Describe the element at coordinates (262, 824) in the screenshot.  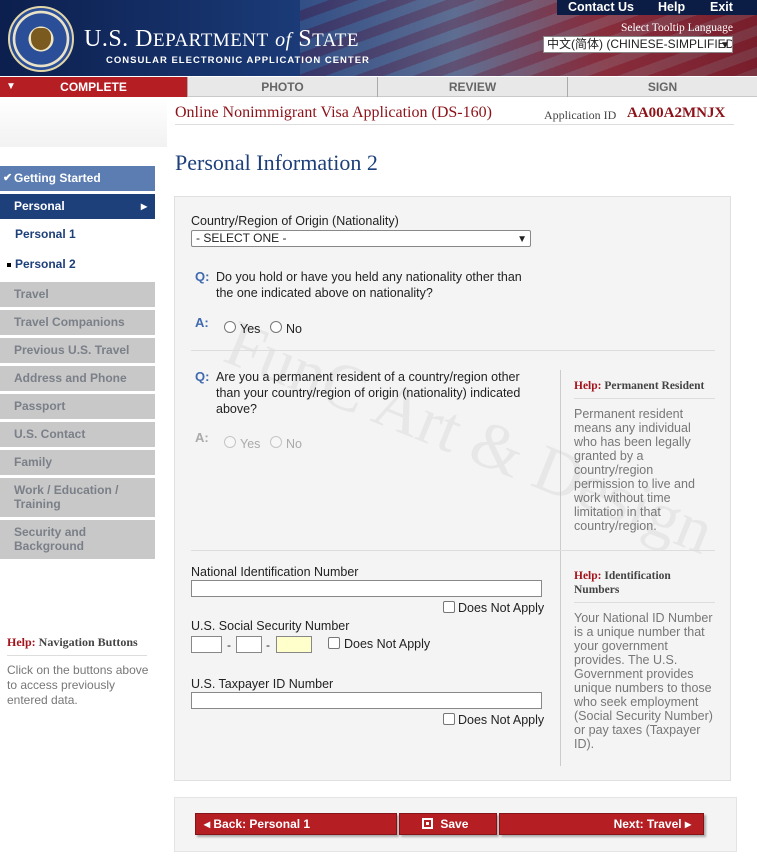
I see `back-button-label: Back: Personal 1` at that location.